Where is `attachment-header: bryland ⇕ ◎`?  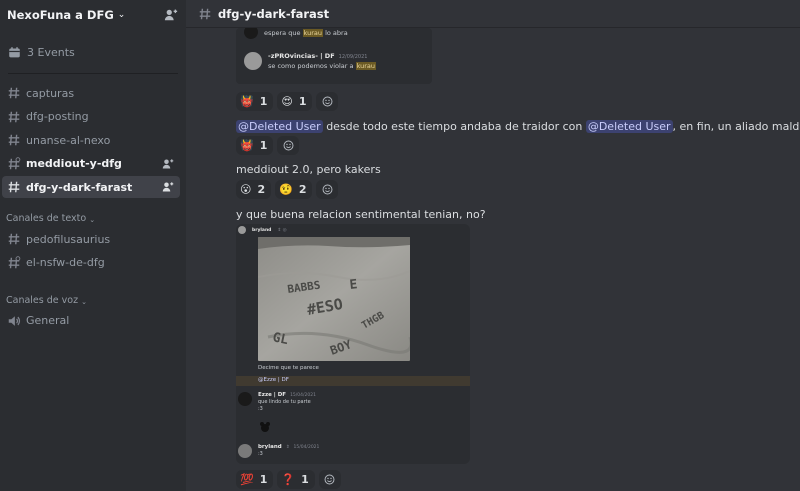 attachment-header: bryland ⇕ ◎ is located at coordinates (262, 230).